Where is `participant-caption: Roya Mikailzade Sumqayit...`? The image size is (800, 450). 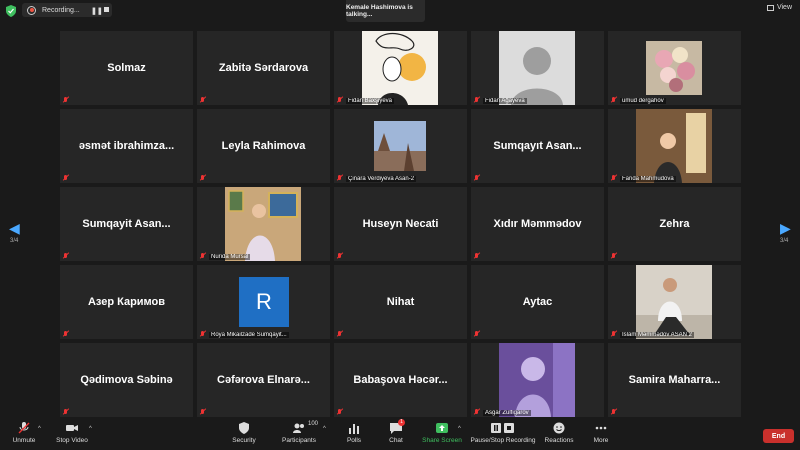 participant-caption: Roya Mikailzade Sumqayit... is located at coordinates (249, 335).